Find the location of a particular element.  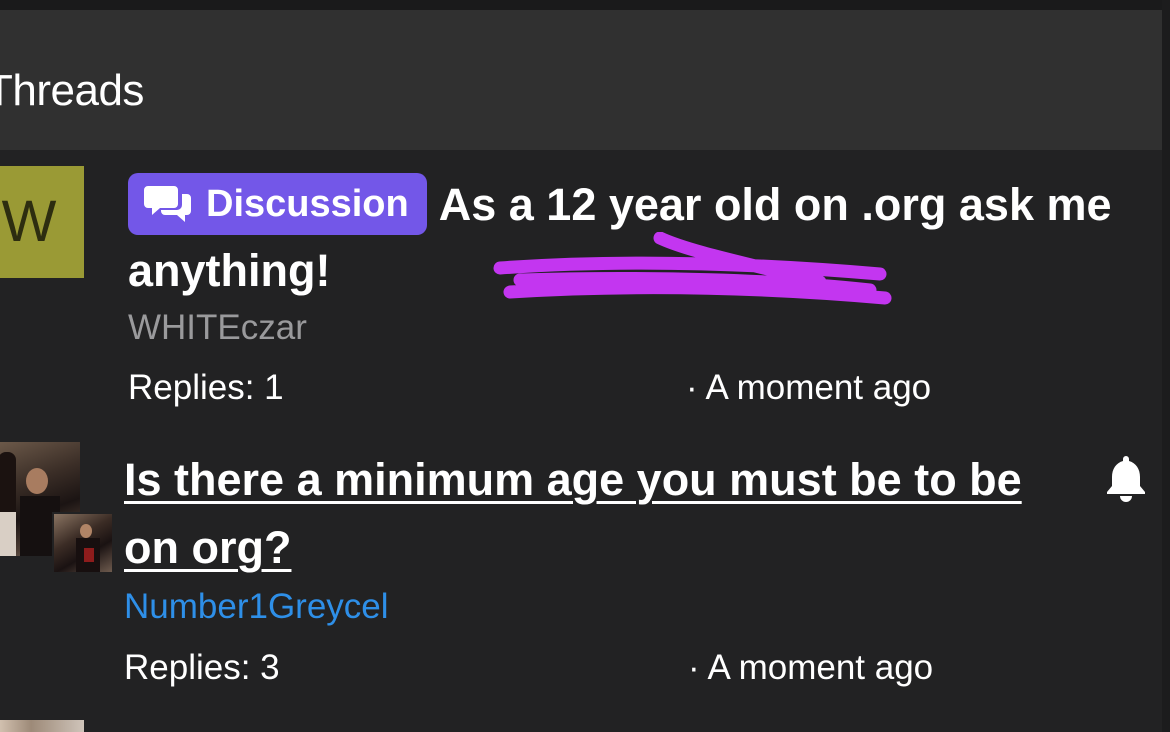

reply-count: Replies: 3 is located at coordinates (202, 667).